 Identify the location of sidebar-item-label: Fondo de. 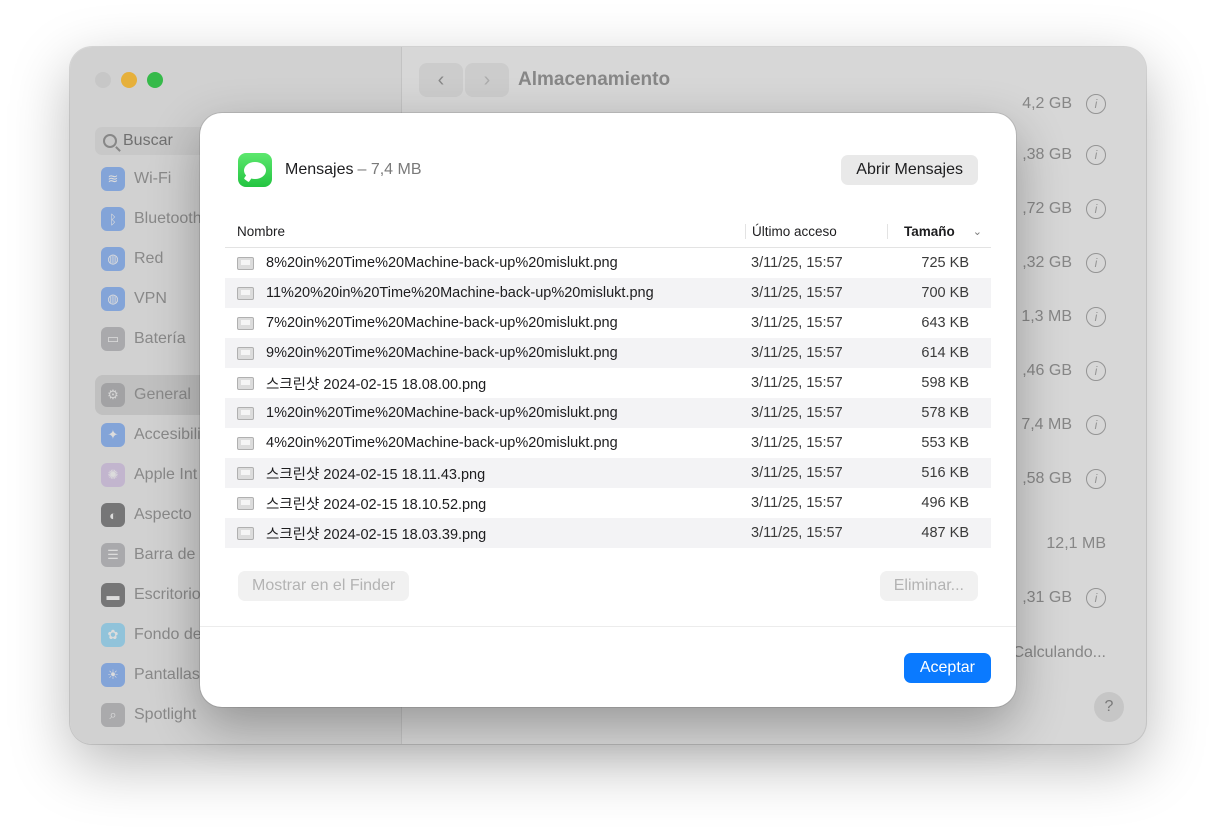
(168, 634).